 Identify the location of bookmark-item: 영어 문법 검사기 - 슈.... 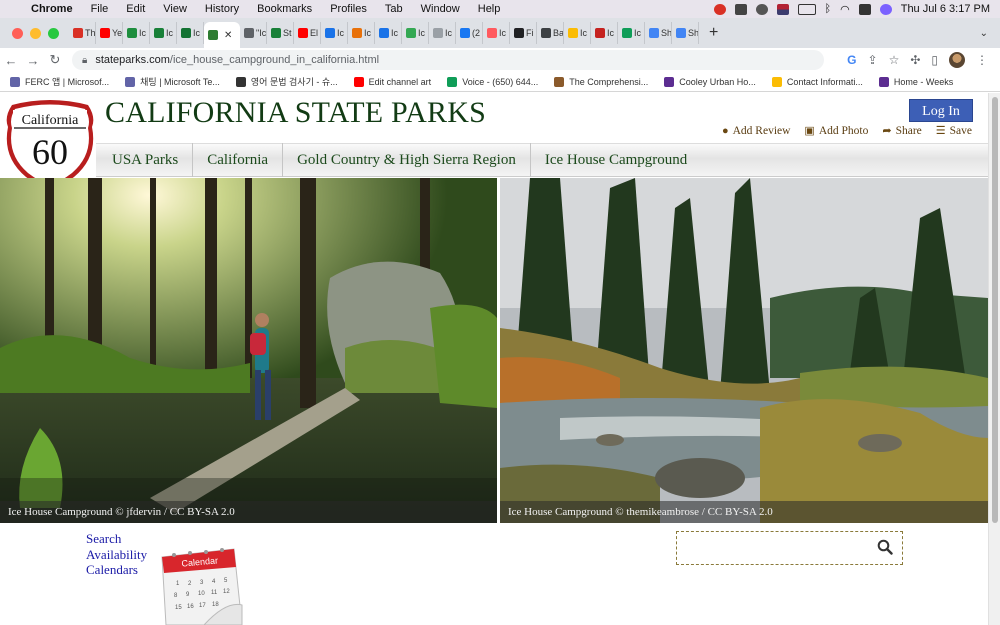
(286, 81).